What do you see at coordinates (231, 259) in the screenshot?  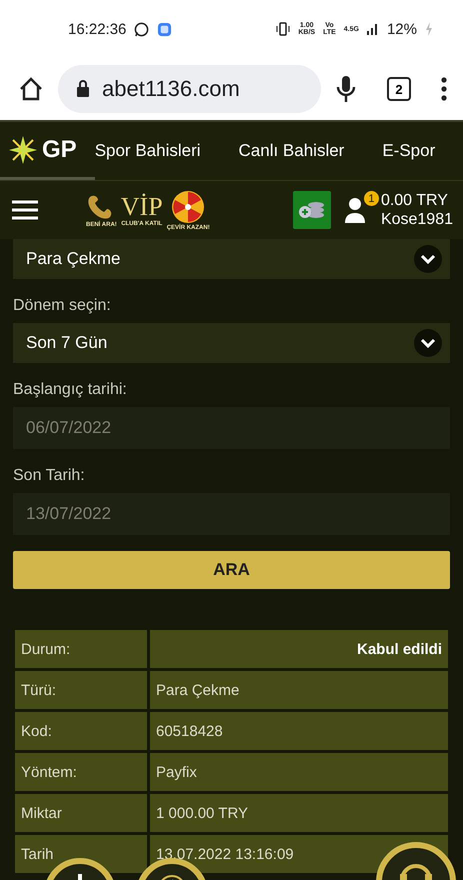 I see `dropdown: Para Çekme` at bounding box center [231, 259].